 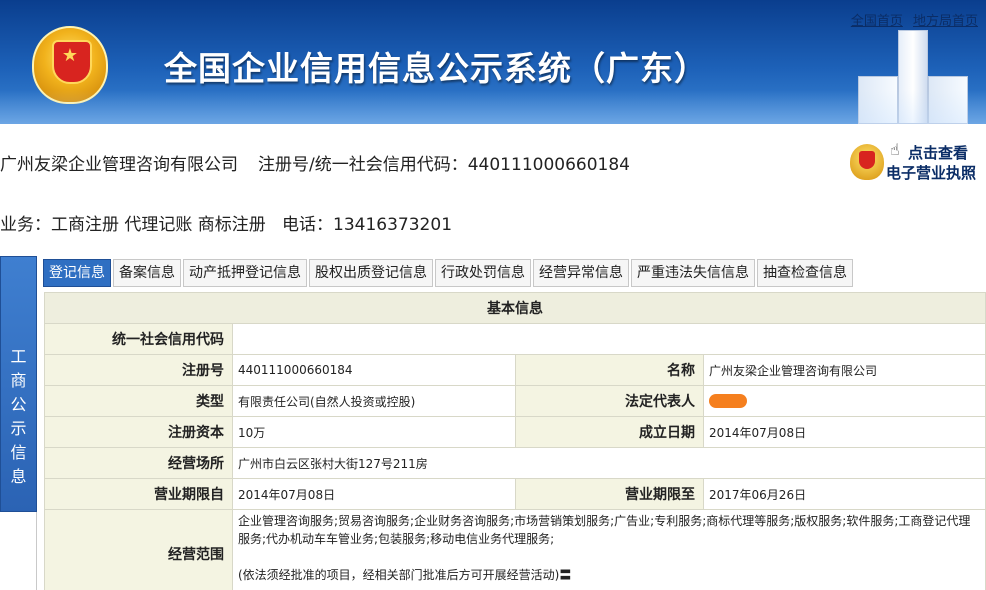 What do you see at coordinates (147, 273) in the screenshot?
I see `tab-filing-info: 备案信息` at bounding box center [147, 273].